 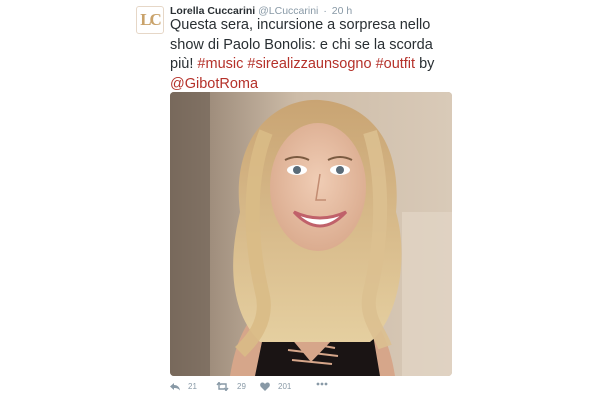 What do you see at coordinates (150, 20) in the screenshot?
I see `avatar: LC` at bounding box center [150, 20].